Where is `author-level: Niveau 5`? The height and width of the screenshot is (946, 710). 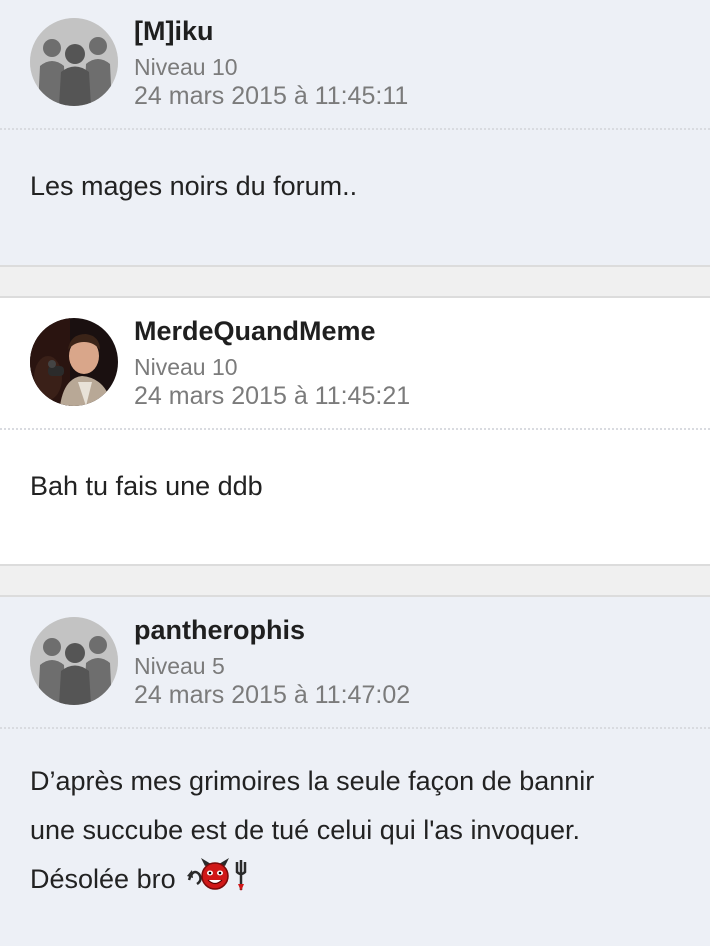
author-level: Niveau 5 is located at coordinates (179, 666).